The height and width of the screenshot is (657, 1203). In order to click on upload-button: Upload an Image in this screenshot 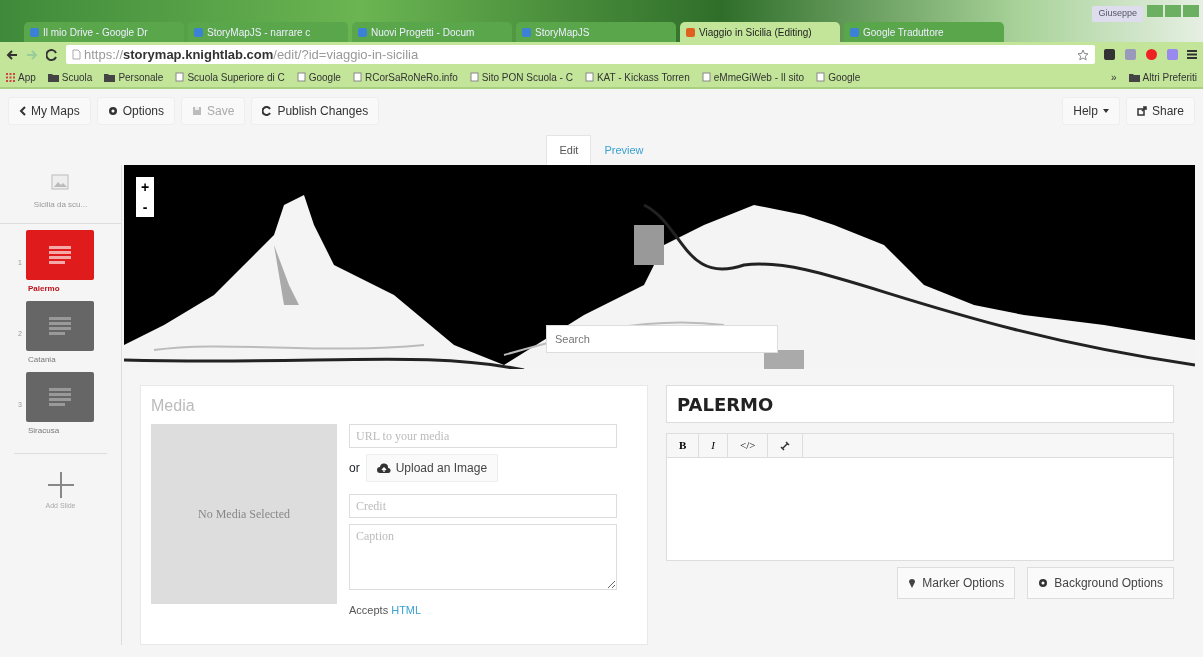, I will do `click(432, 468)`.